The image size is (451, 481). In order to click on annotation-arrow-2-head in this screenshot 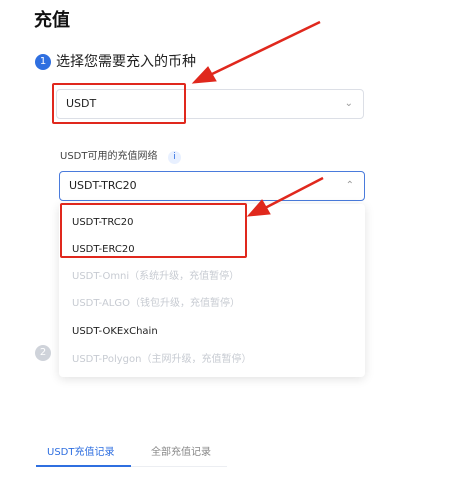, I will do `click(258, 208)`.